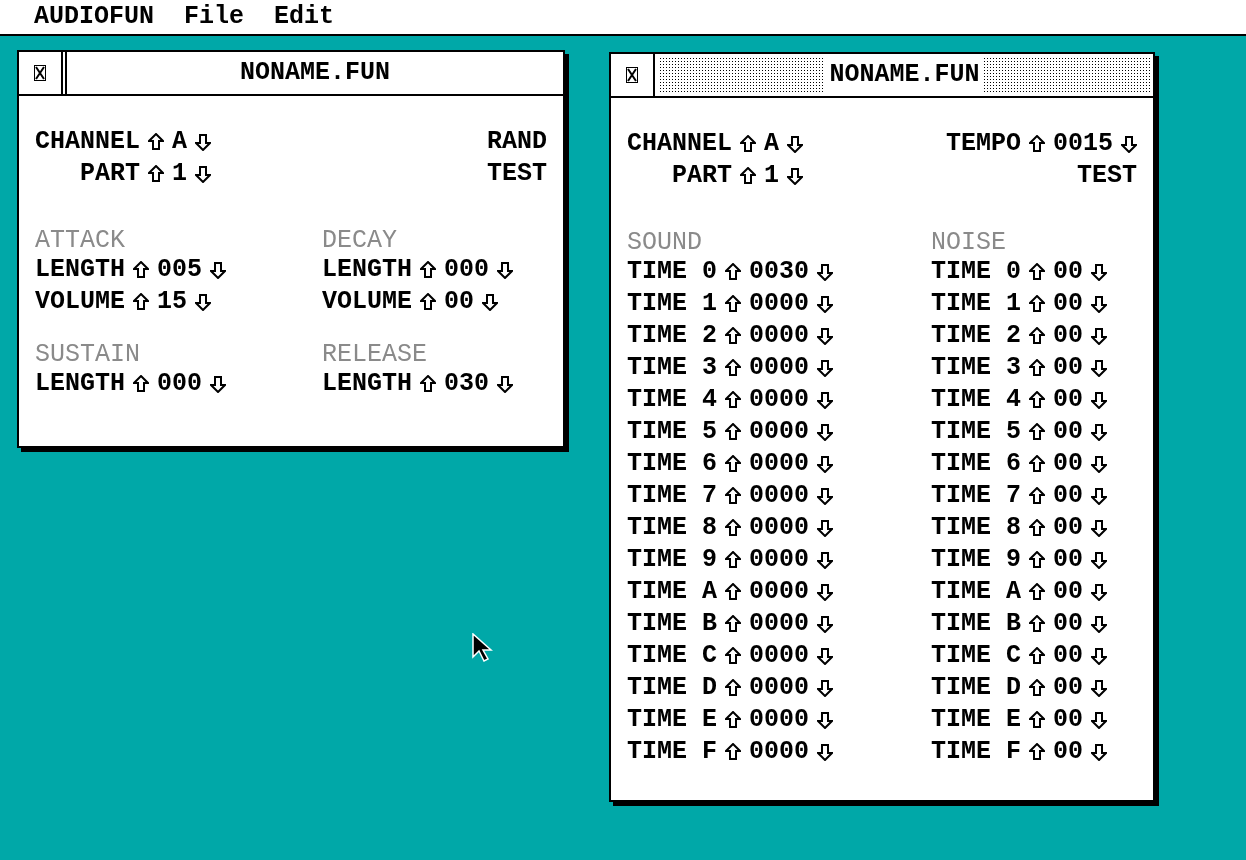  Describe the element at coordinates (304, 17) in the screenshot. I see `menu-item: Edit` at that location.